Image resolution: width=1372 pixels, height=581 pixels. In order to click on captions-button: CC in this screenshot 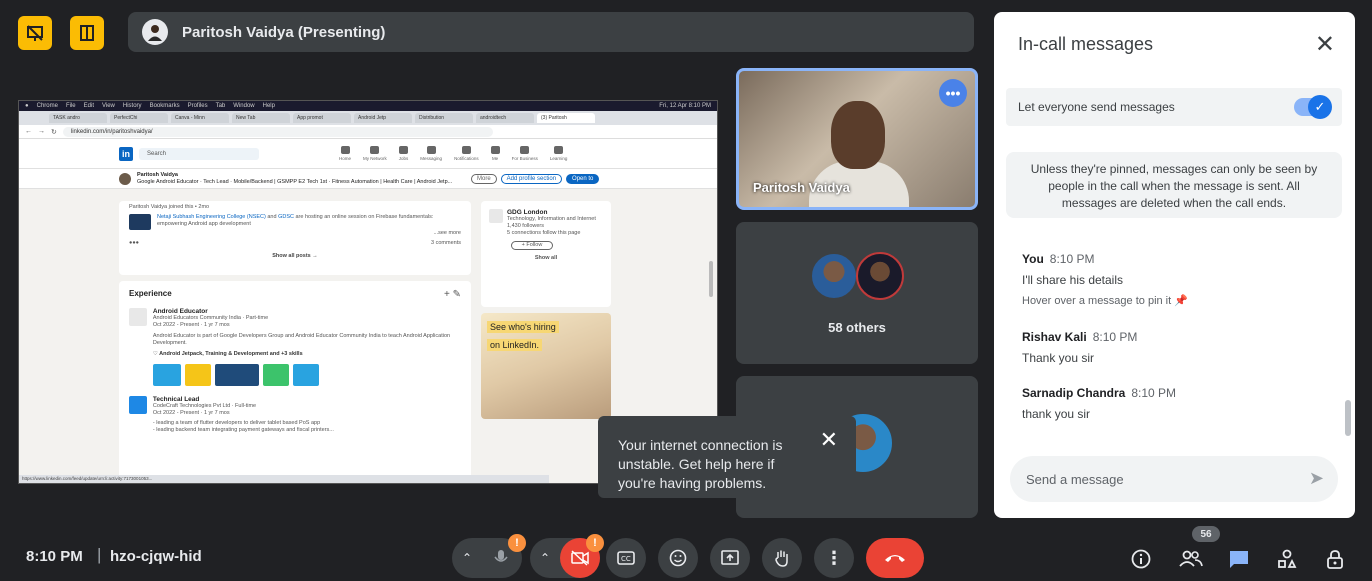, I will do `click(626, 558)`.